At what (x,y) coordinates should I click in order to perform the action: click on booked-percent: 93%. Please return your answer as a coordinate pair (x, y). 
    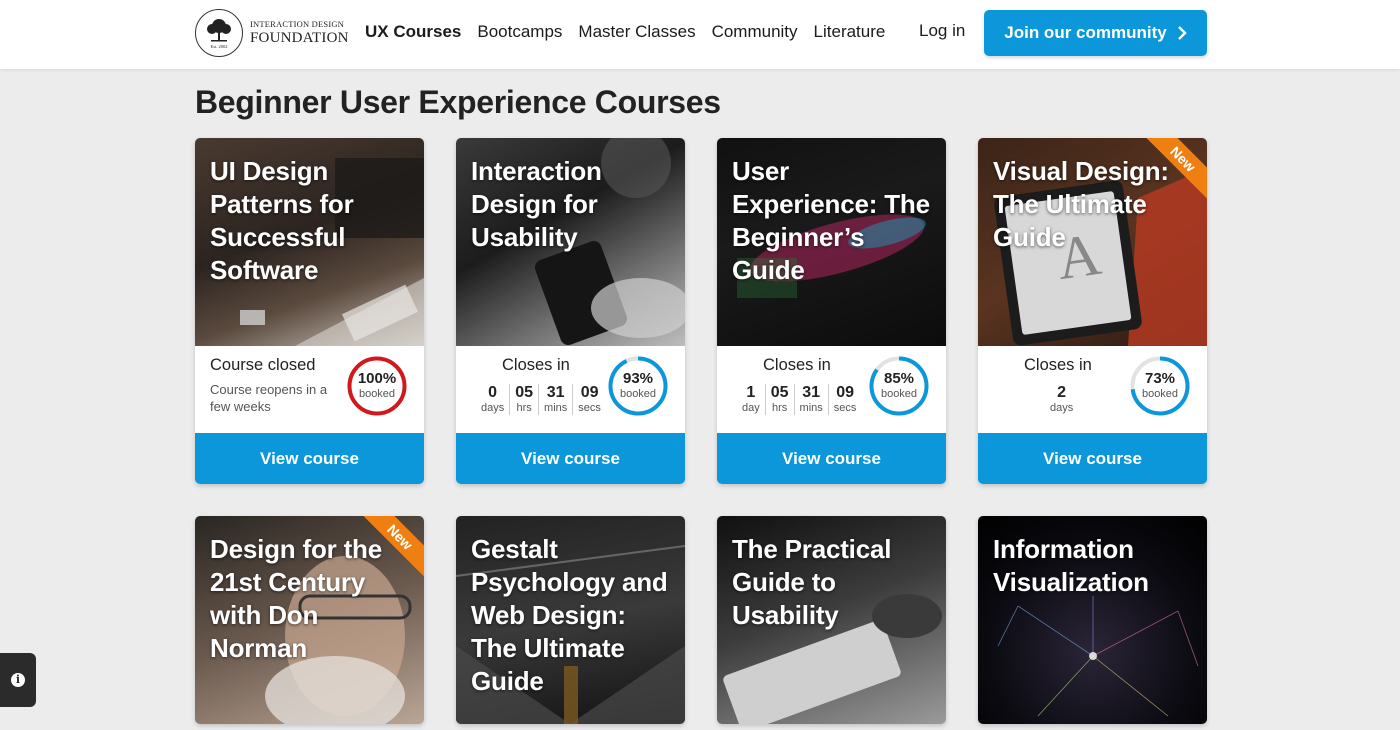
    Looking at the image, I should click on (638, 378).